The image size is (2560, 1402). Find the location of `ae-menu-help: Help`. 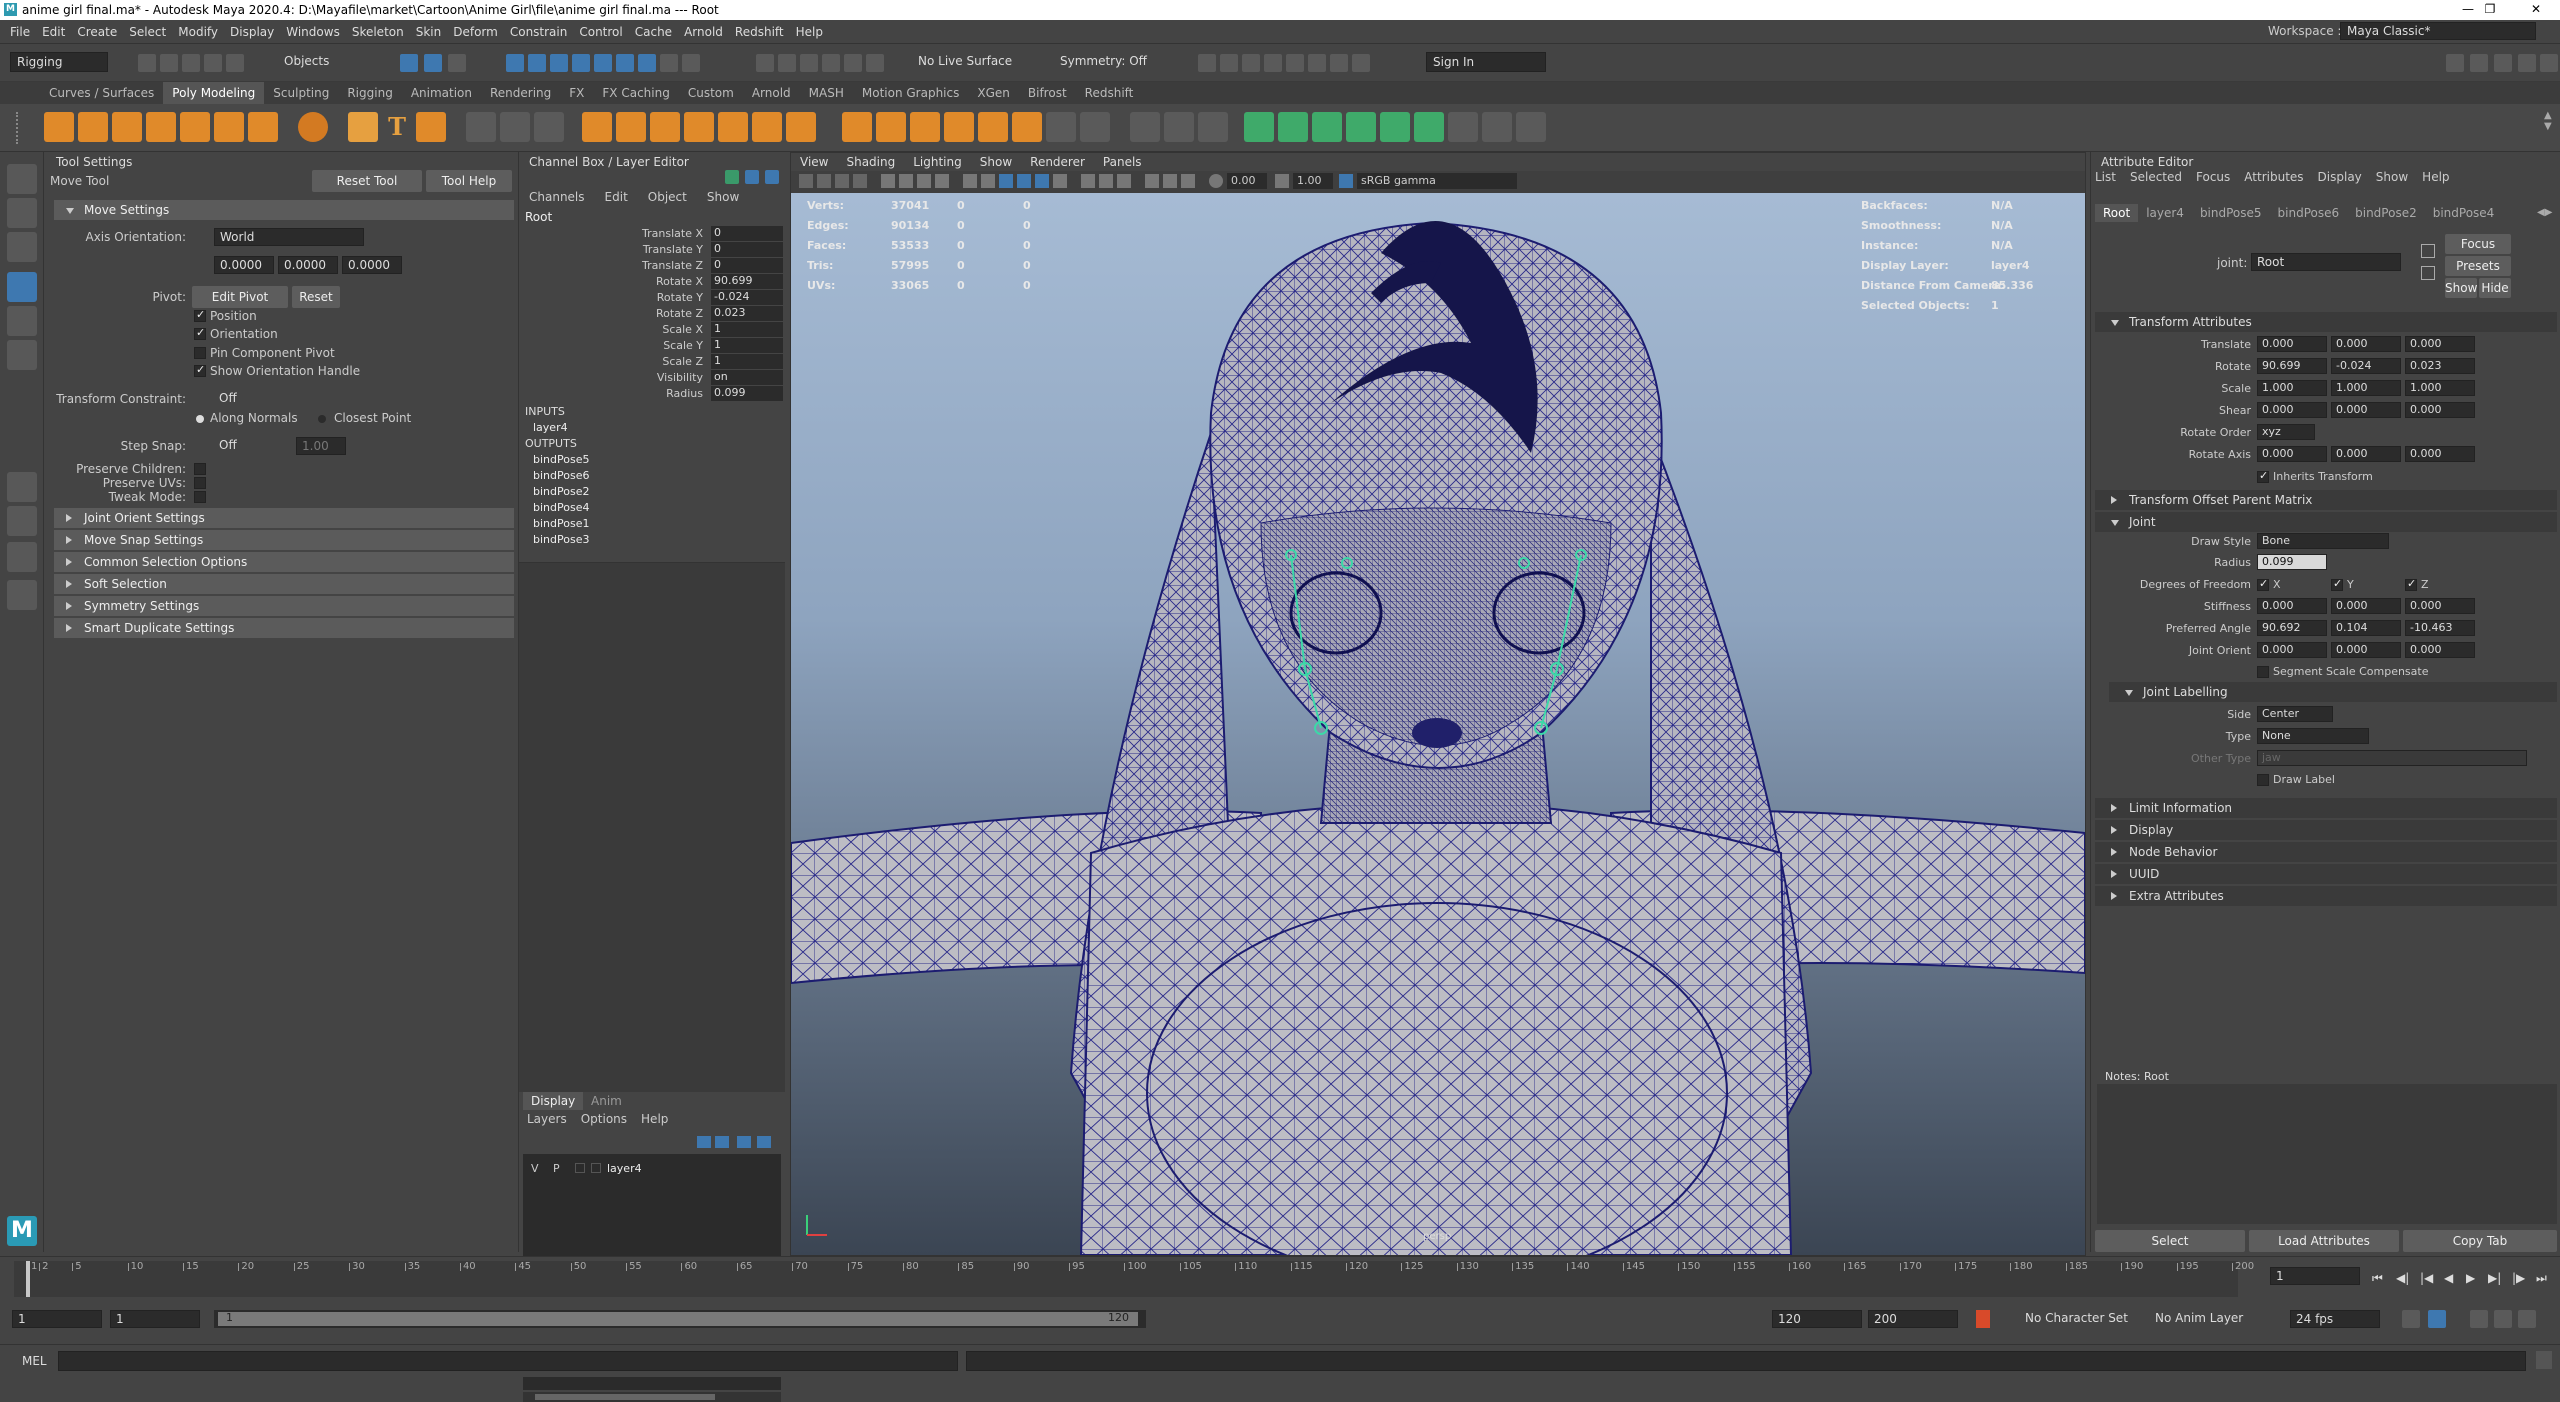

ae-menu-help: Help is located at coordinates (2435, 177).